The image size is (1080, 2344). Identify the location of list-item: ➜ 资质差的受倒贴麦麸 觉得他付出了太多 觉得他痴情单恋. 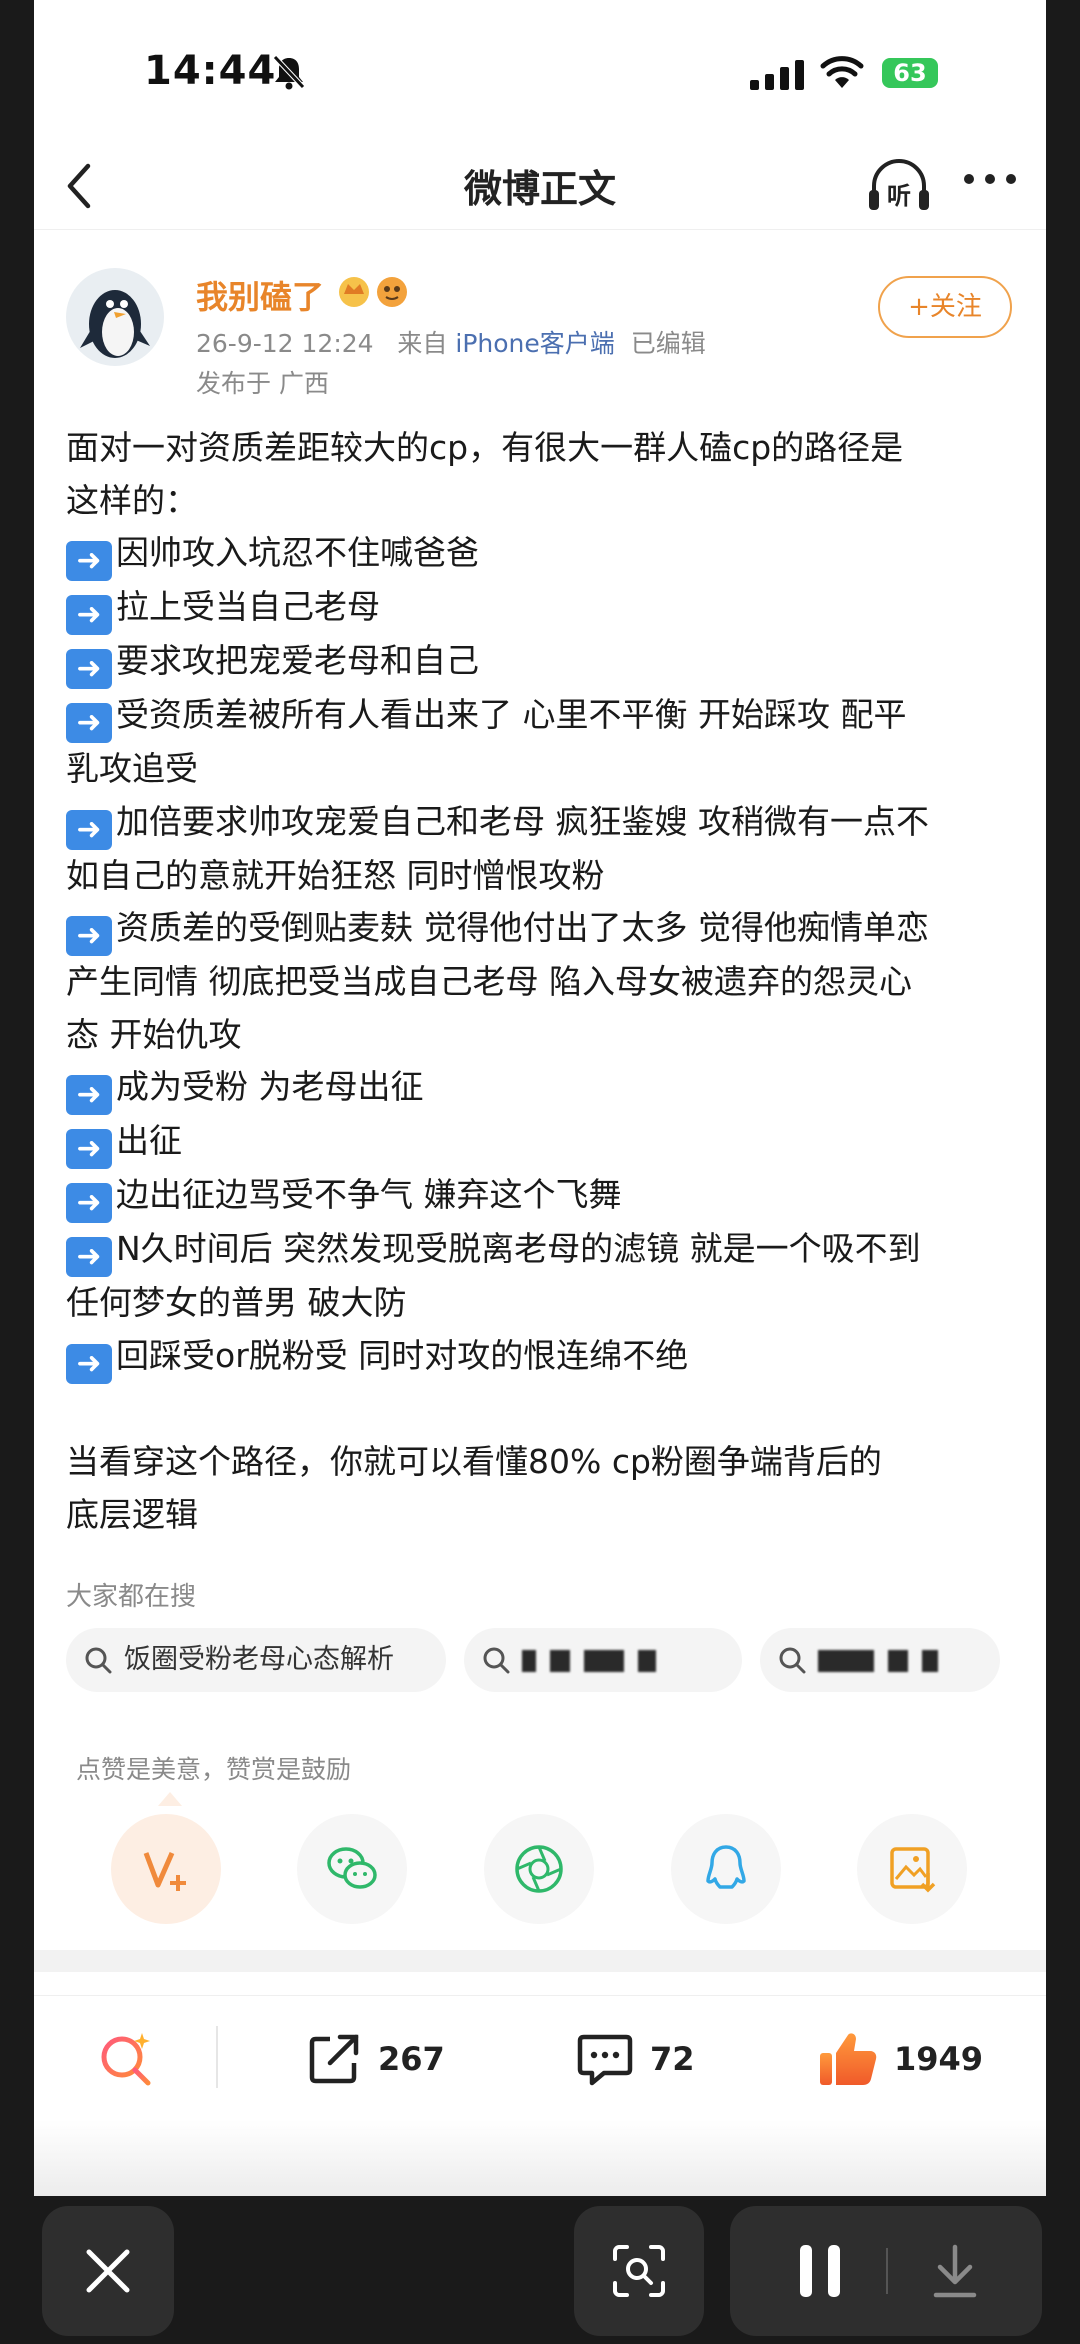
(541, 929).